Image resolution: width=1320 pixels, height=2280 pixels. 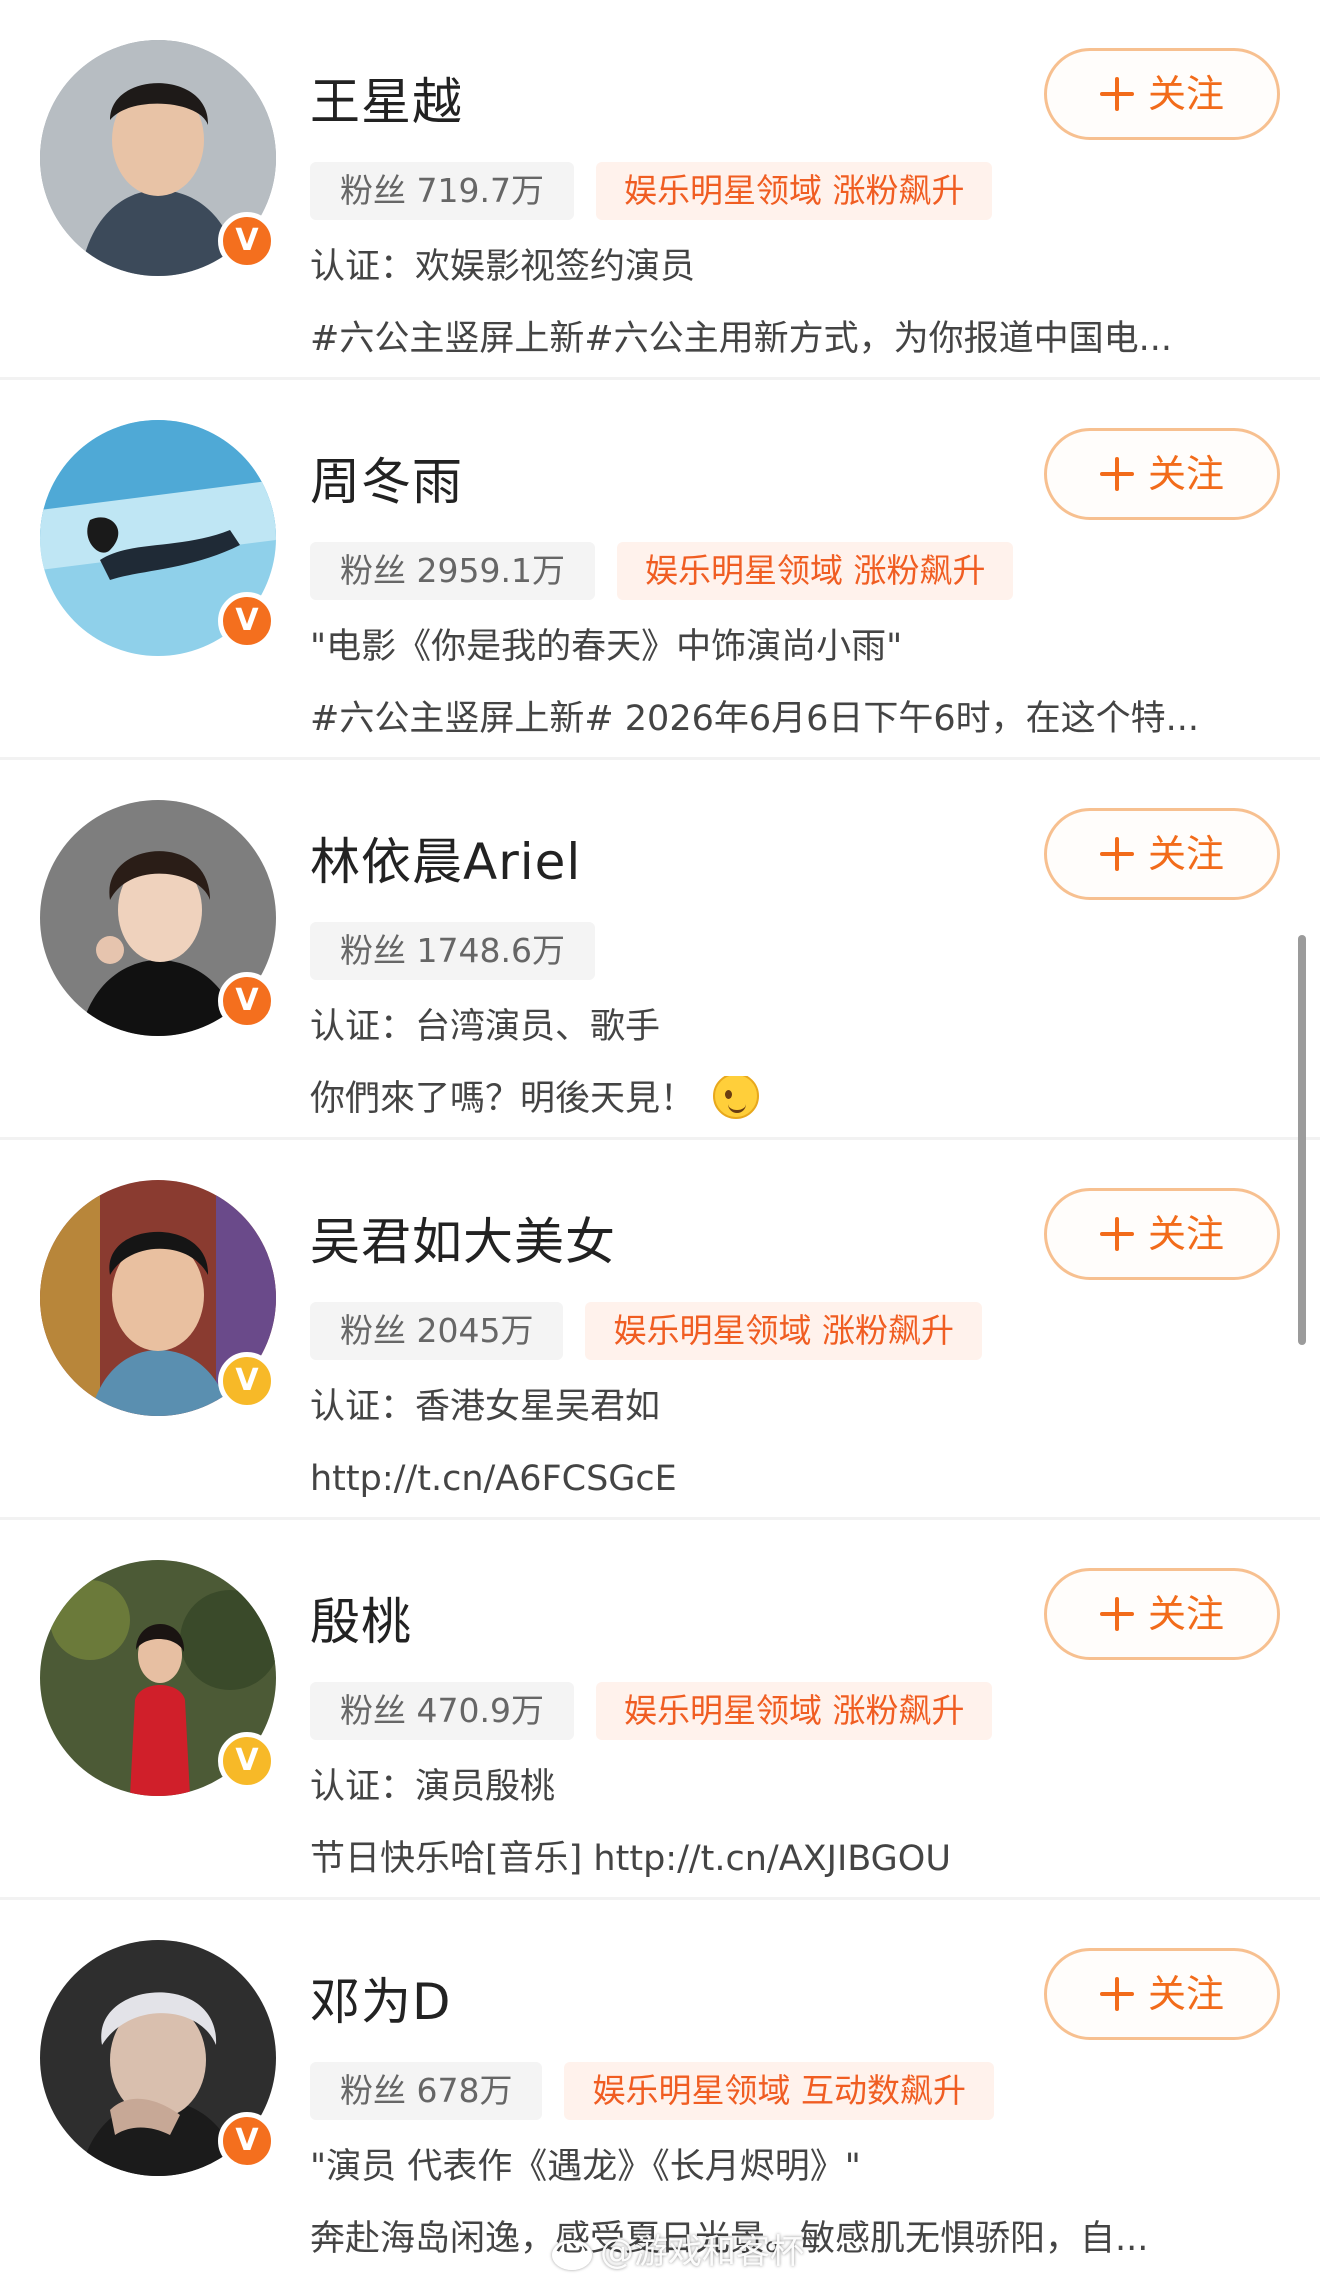 I want to click on scrollbar, so click(x=1302, y=1140).